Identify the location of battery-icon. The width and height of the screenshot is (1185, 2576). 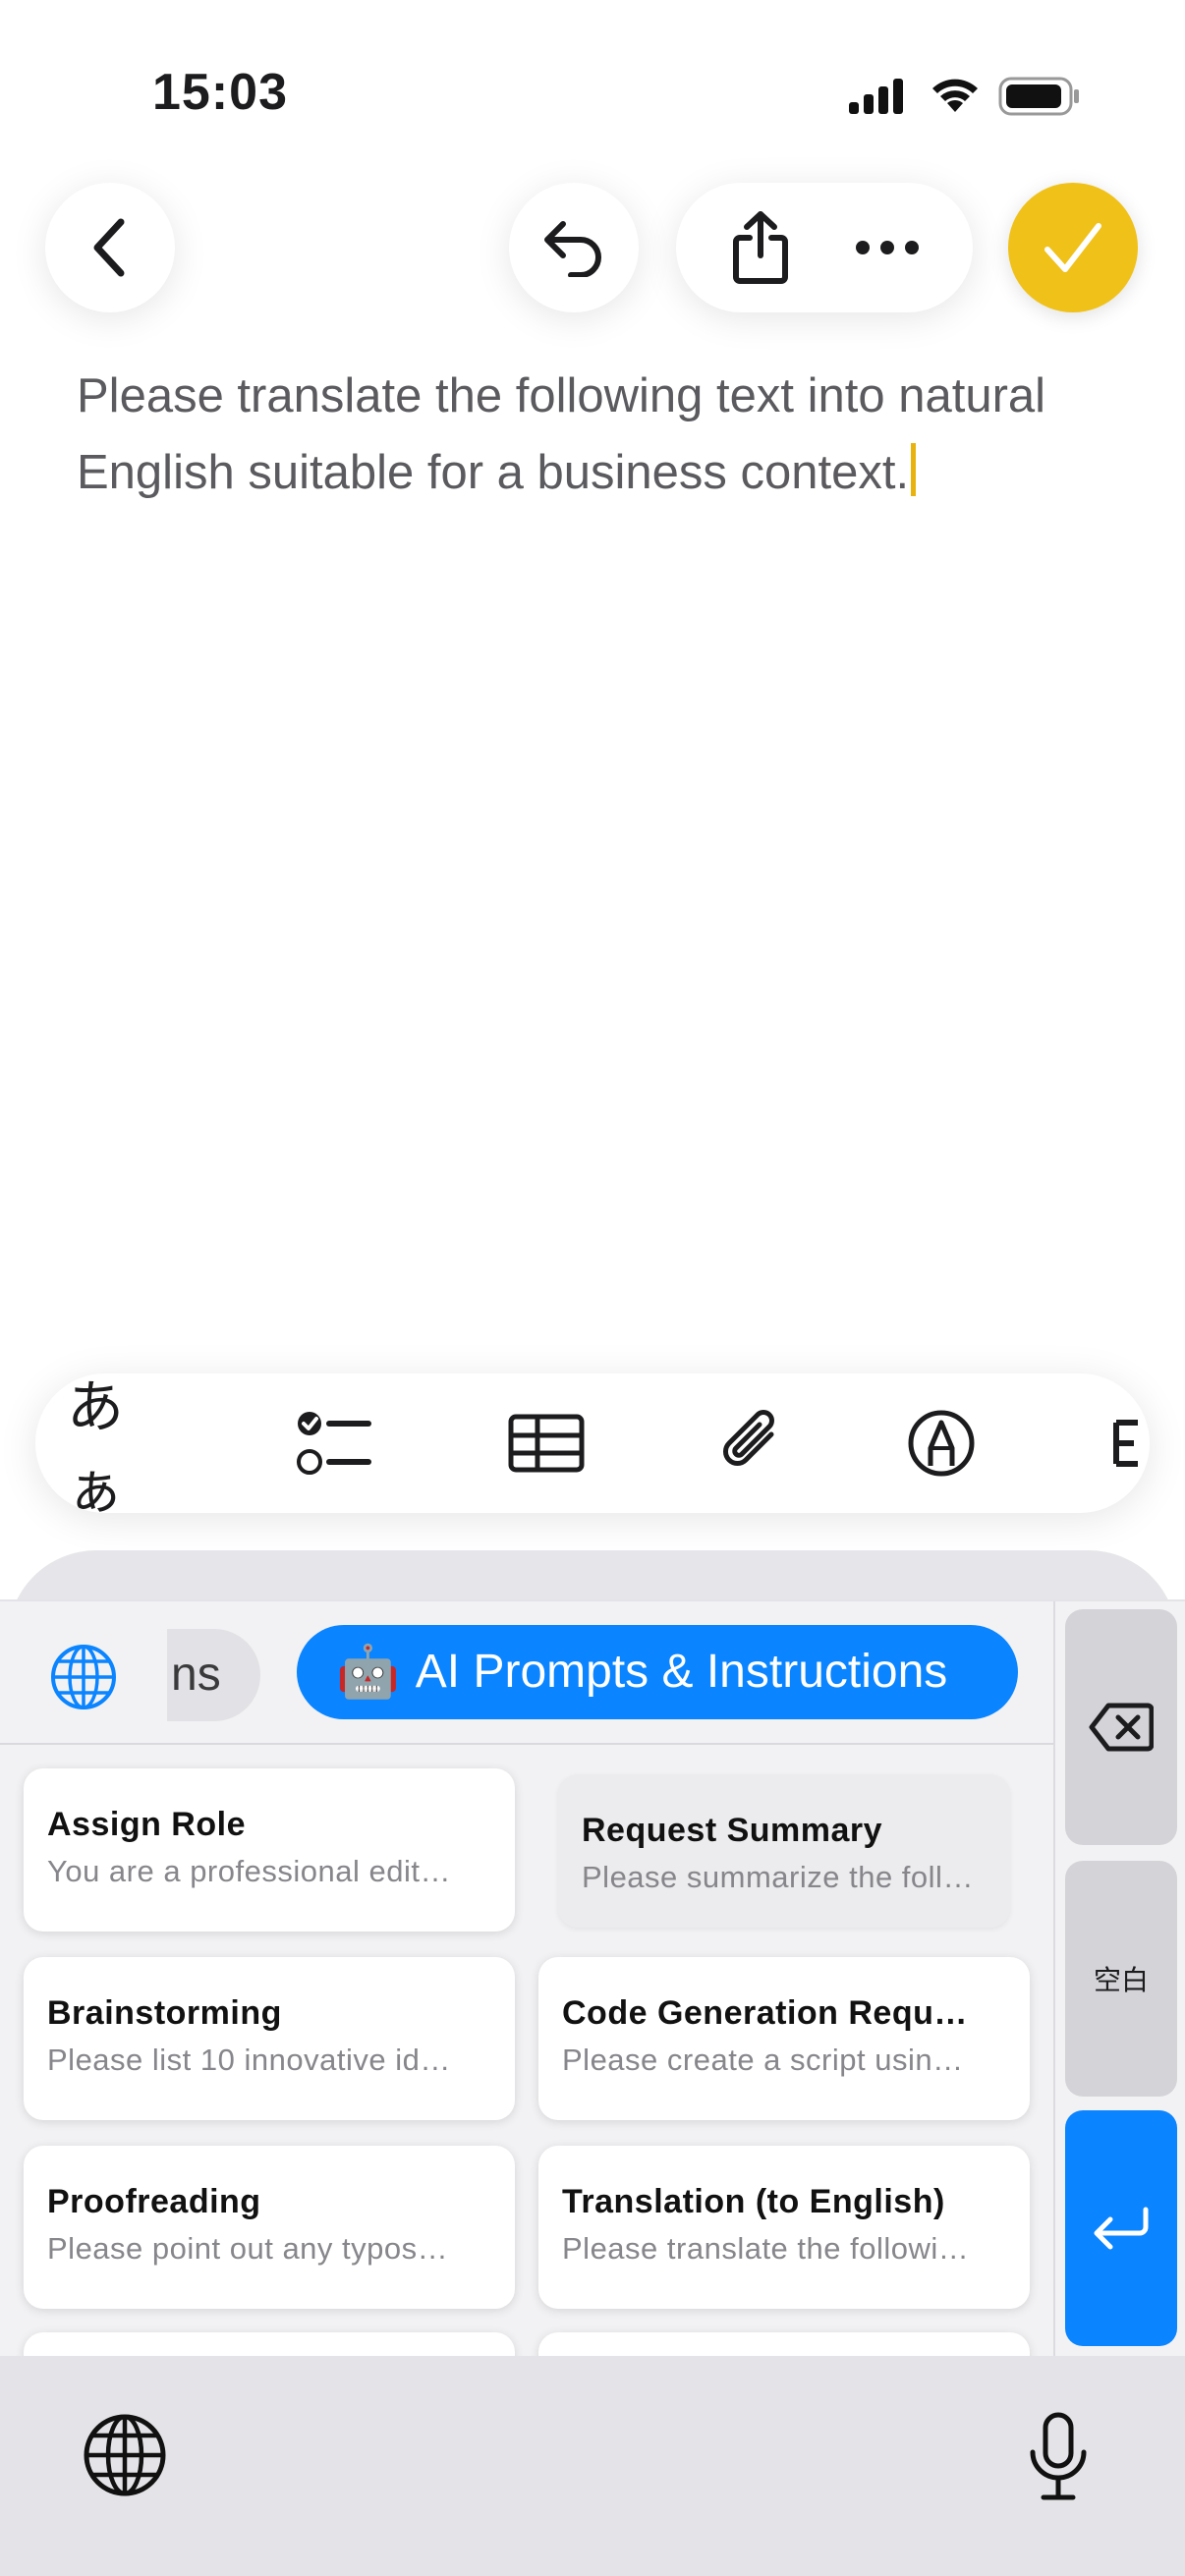
(1040, 99).